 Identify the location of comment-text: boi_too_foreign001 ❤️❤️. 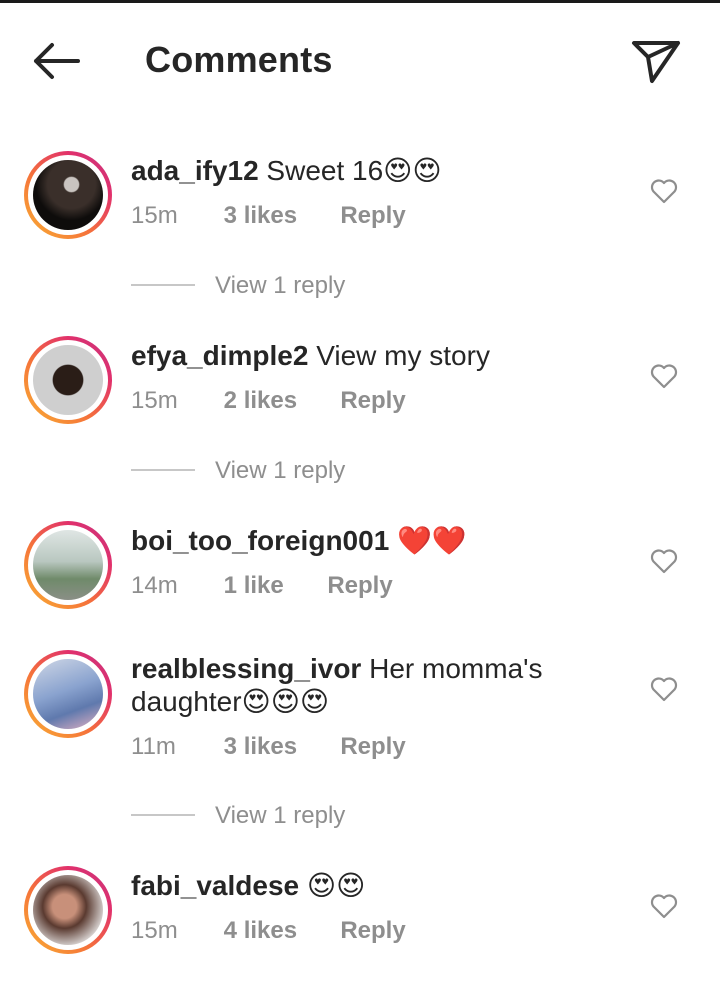
(366, 540).